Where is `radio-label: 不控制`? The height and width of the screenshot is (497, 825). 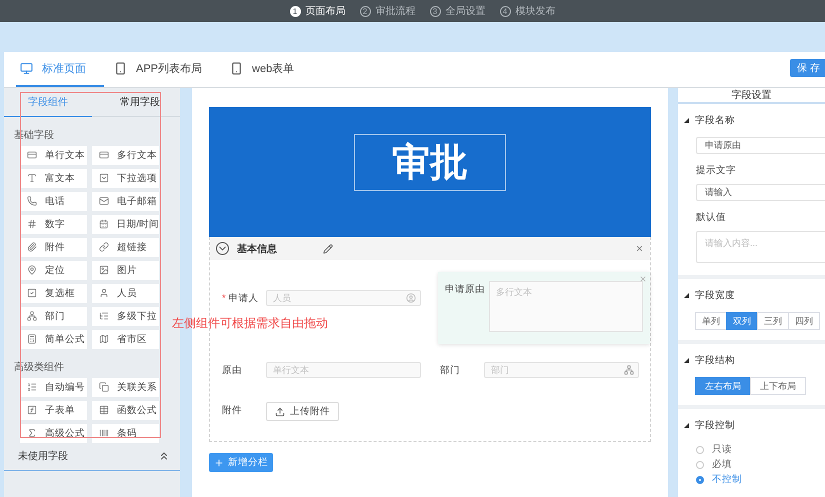
radio-label: 不控制 is located at coordinates (727, 479).